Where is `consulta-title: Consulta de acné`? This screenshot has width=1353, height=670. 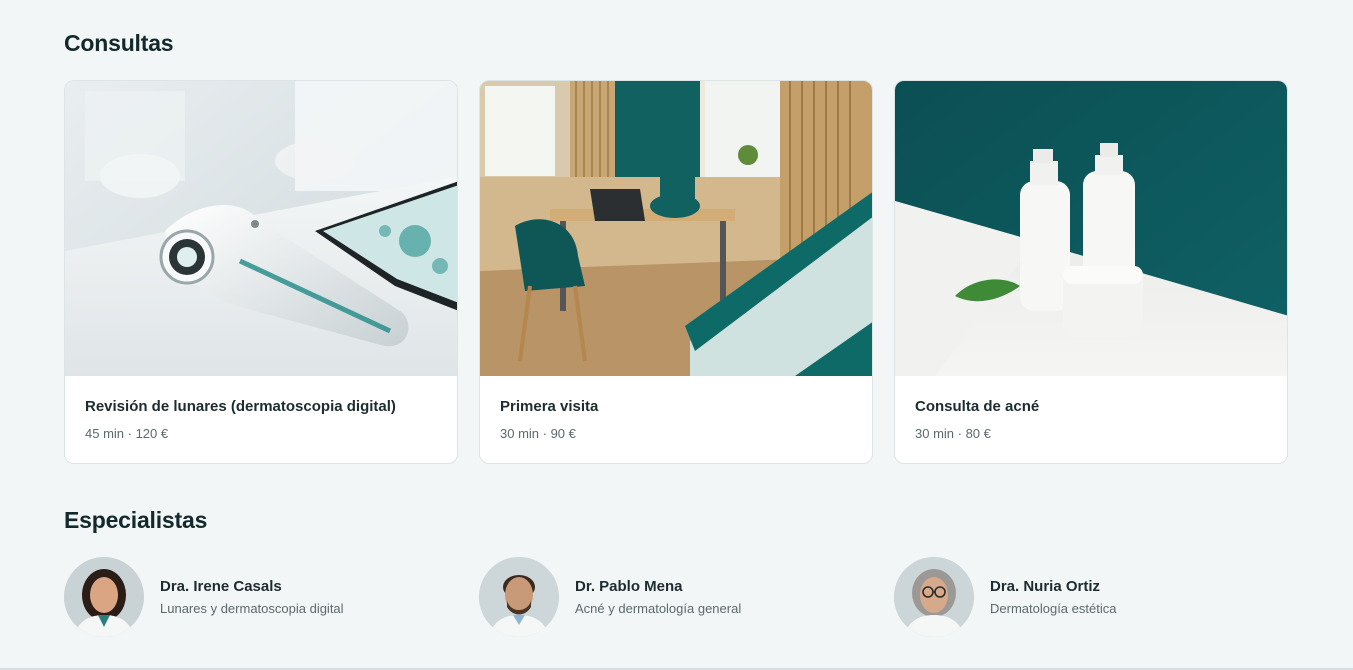 consulta-title: Consulta de acné is located at coordinates (977, 406).